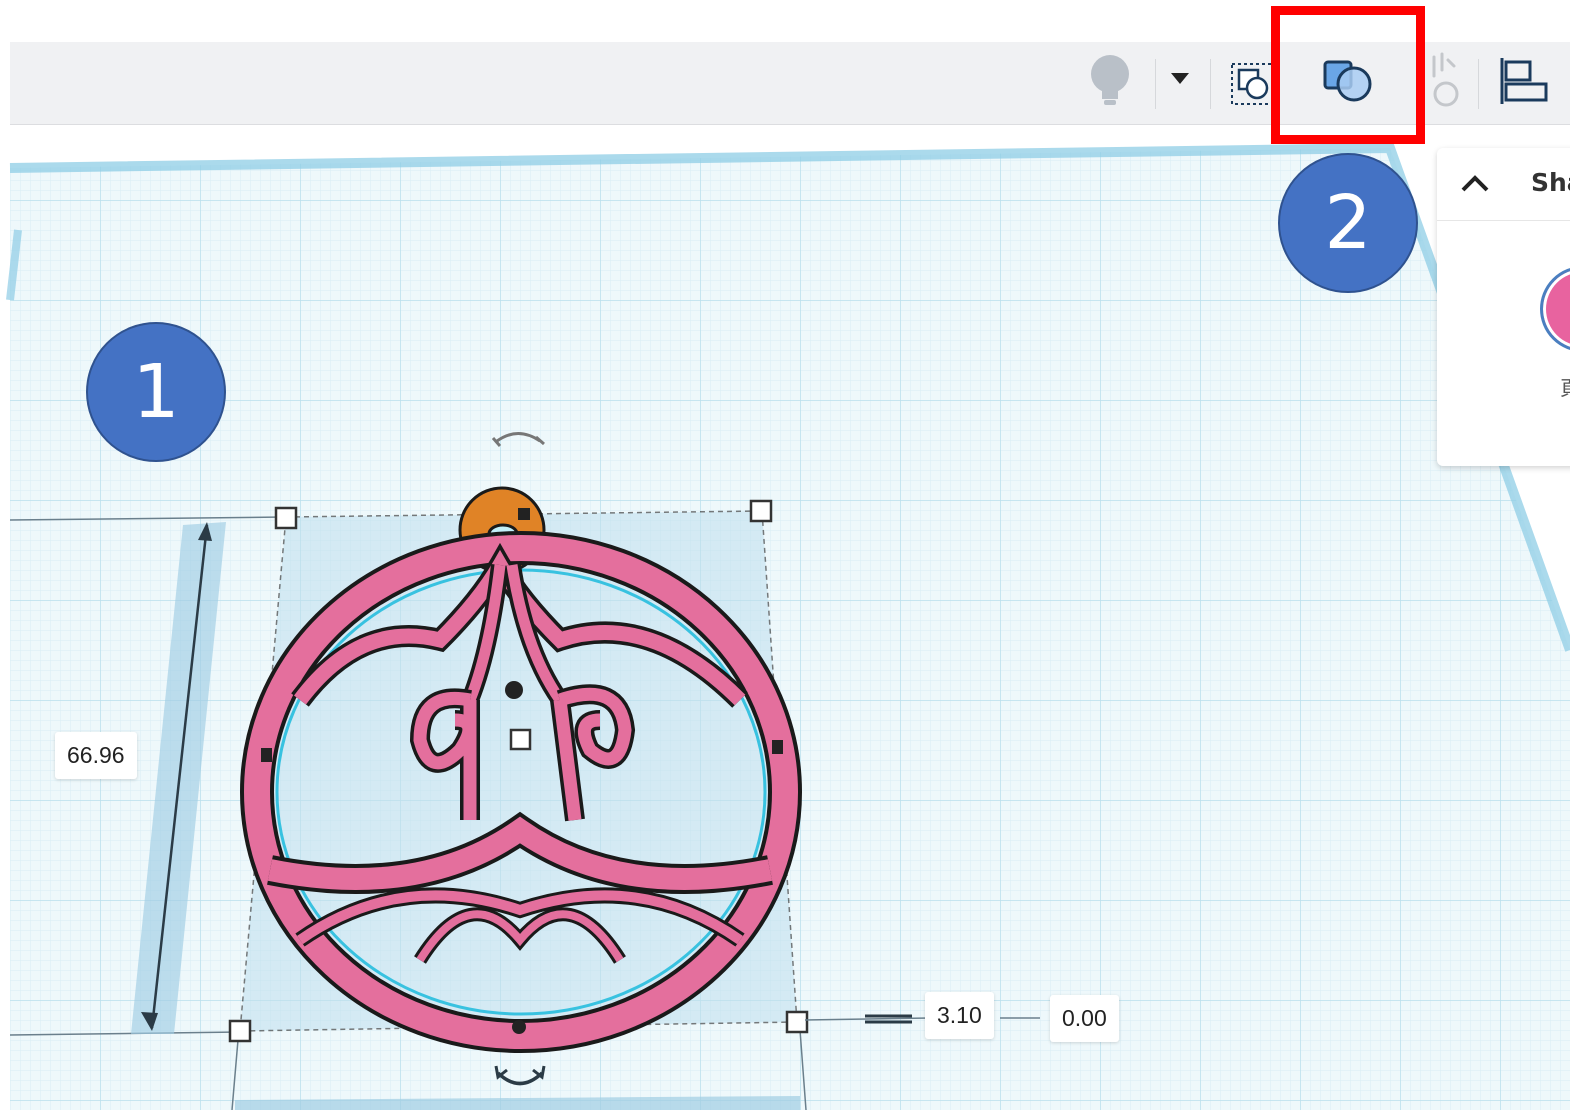 This screenshot has height=1110, width=1570. What do you see at coordinates (1180, 78) in the screenshot?
I see `dropdown-caret-icon` at bounding box center [1180, 78].